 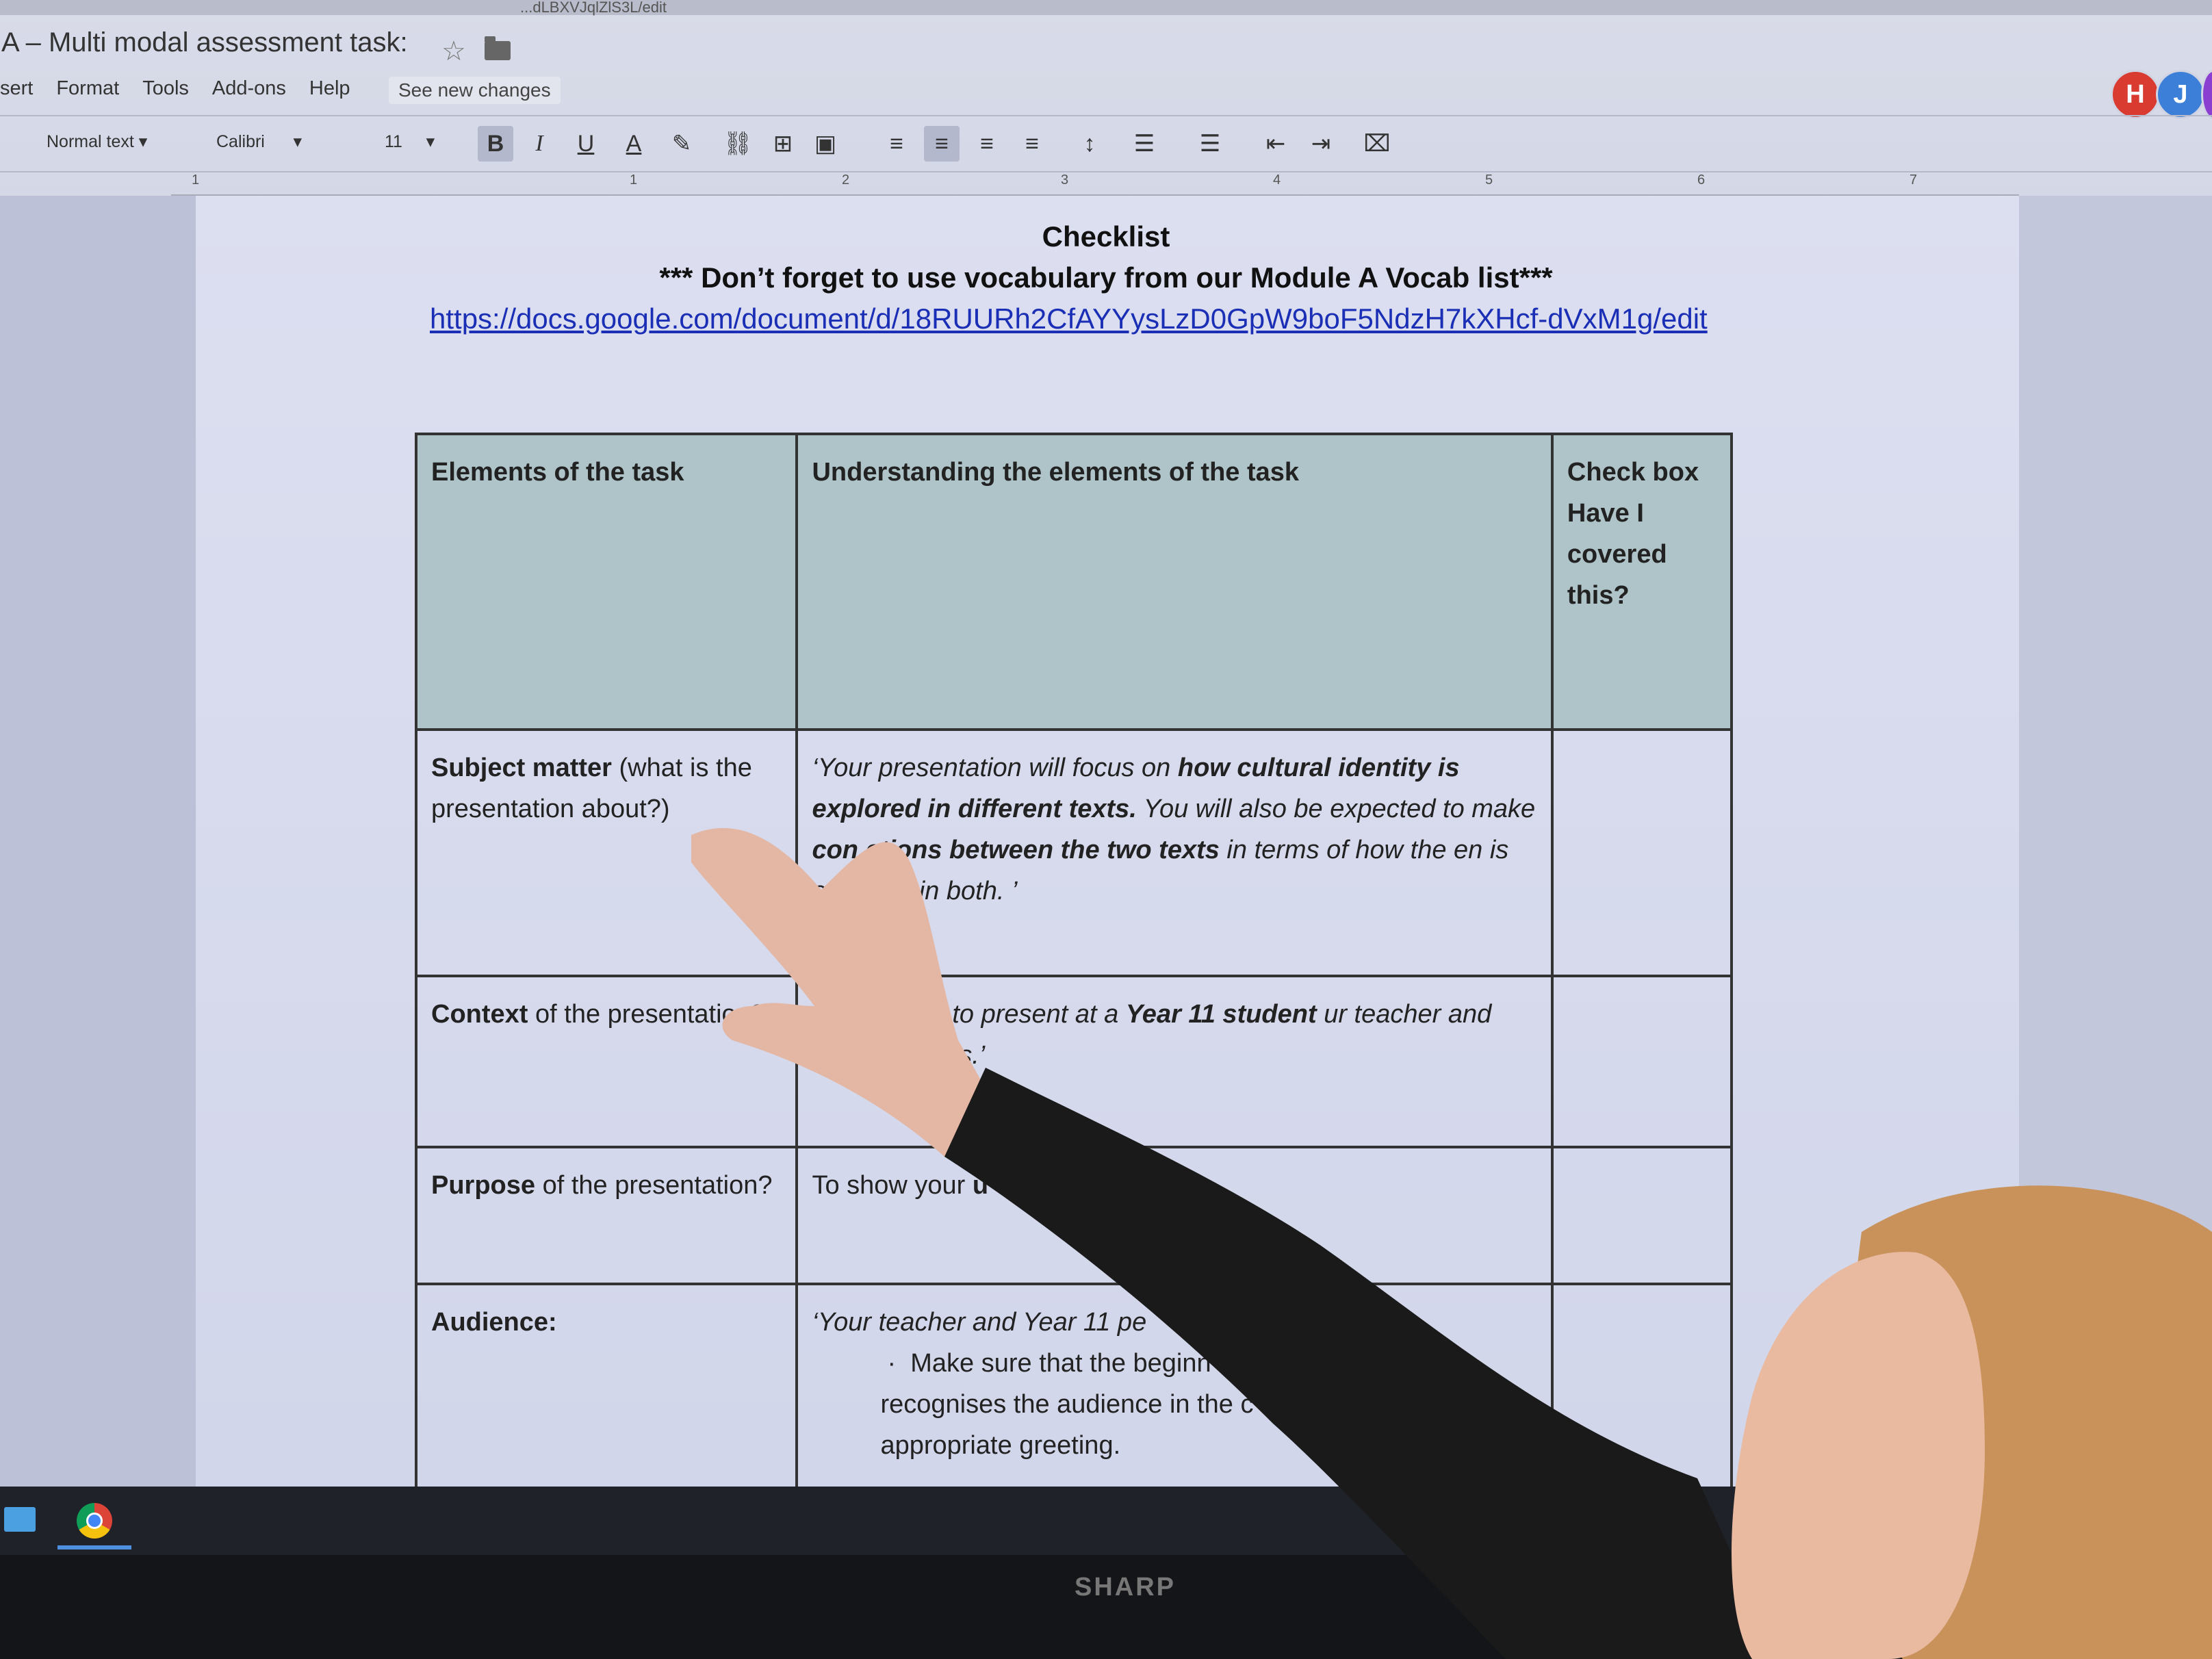 What do you see at coordinates (995, 768) in the screenshot?
I see `description-text: ‘Your presentation will focus on` at bounding box center [995, 768].